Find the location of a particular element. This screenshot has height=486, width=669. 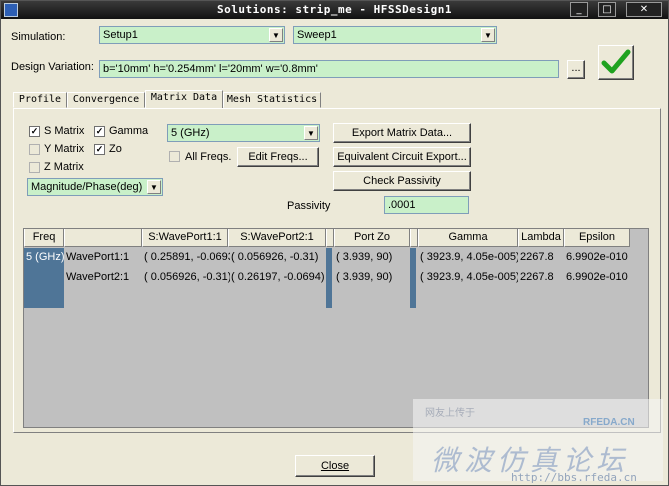

frequency-select: 5 (GHz) ▼ is located at coordinates (243, 133).